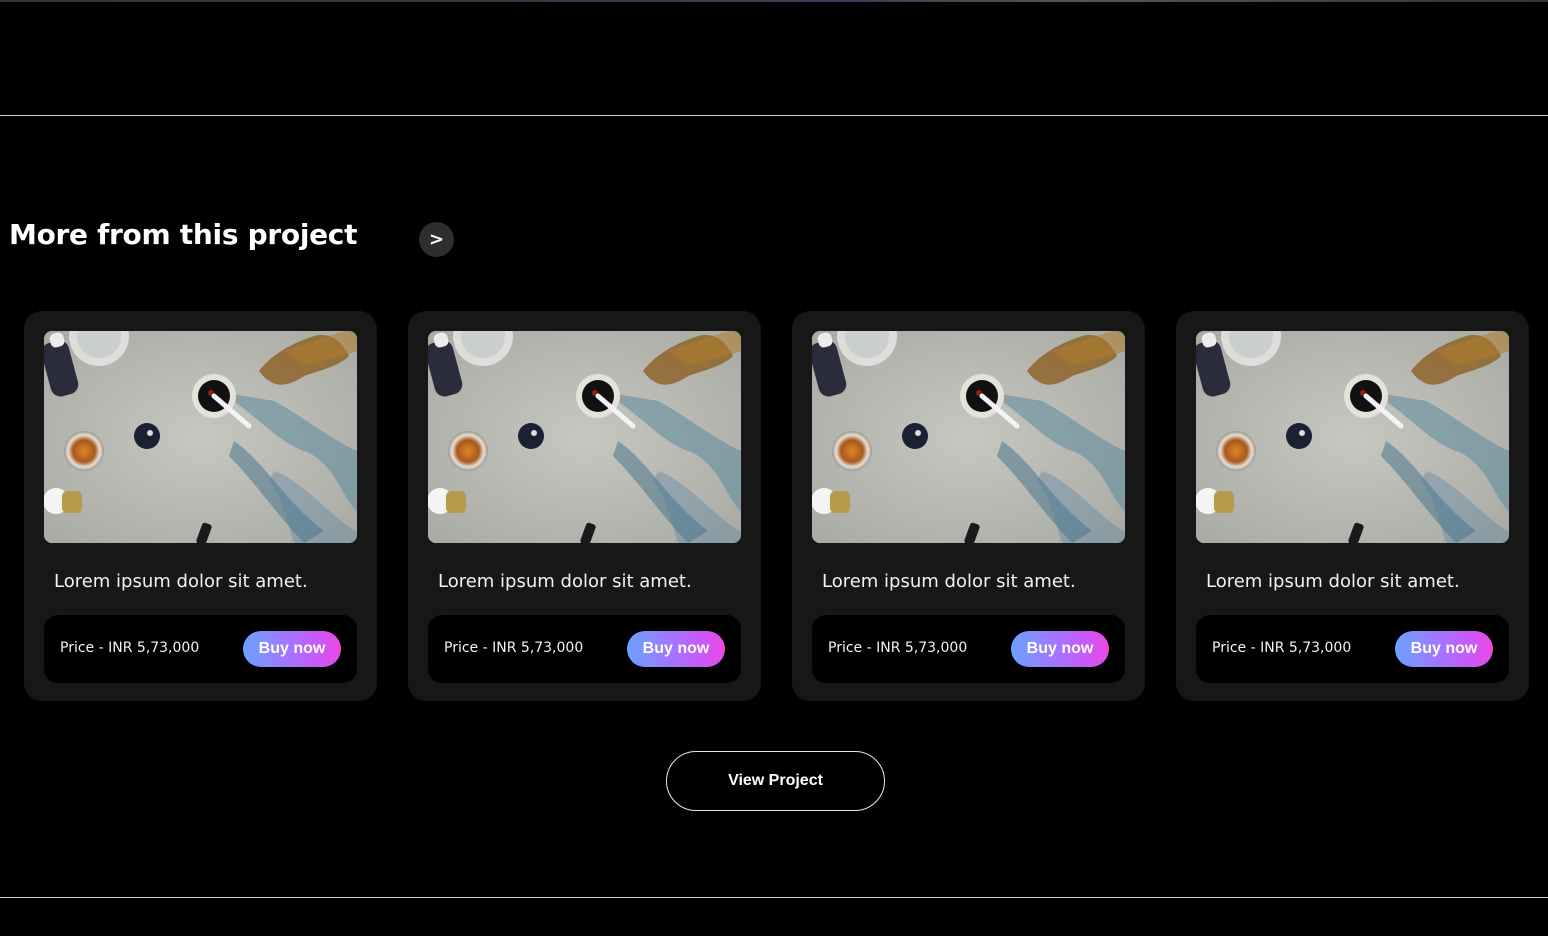  I want to click on section-title: More from this project, so click(183, 234).